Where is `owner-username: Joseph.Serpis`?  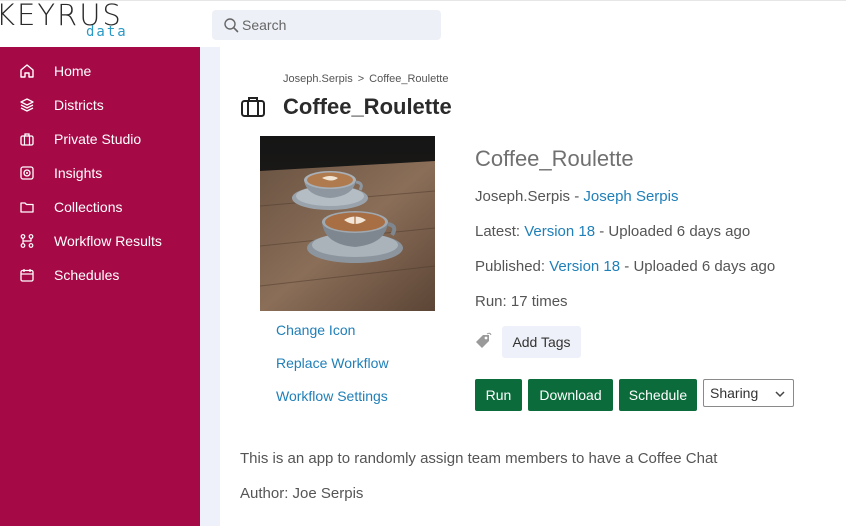
owner-username: Joseph.Serpis is located at coordinates (523, 196).